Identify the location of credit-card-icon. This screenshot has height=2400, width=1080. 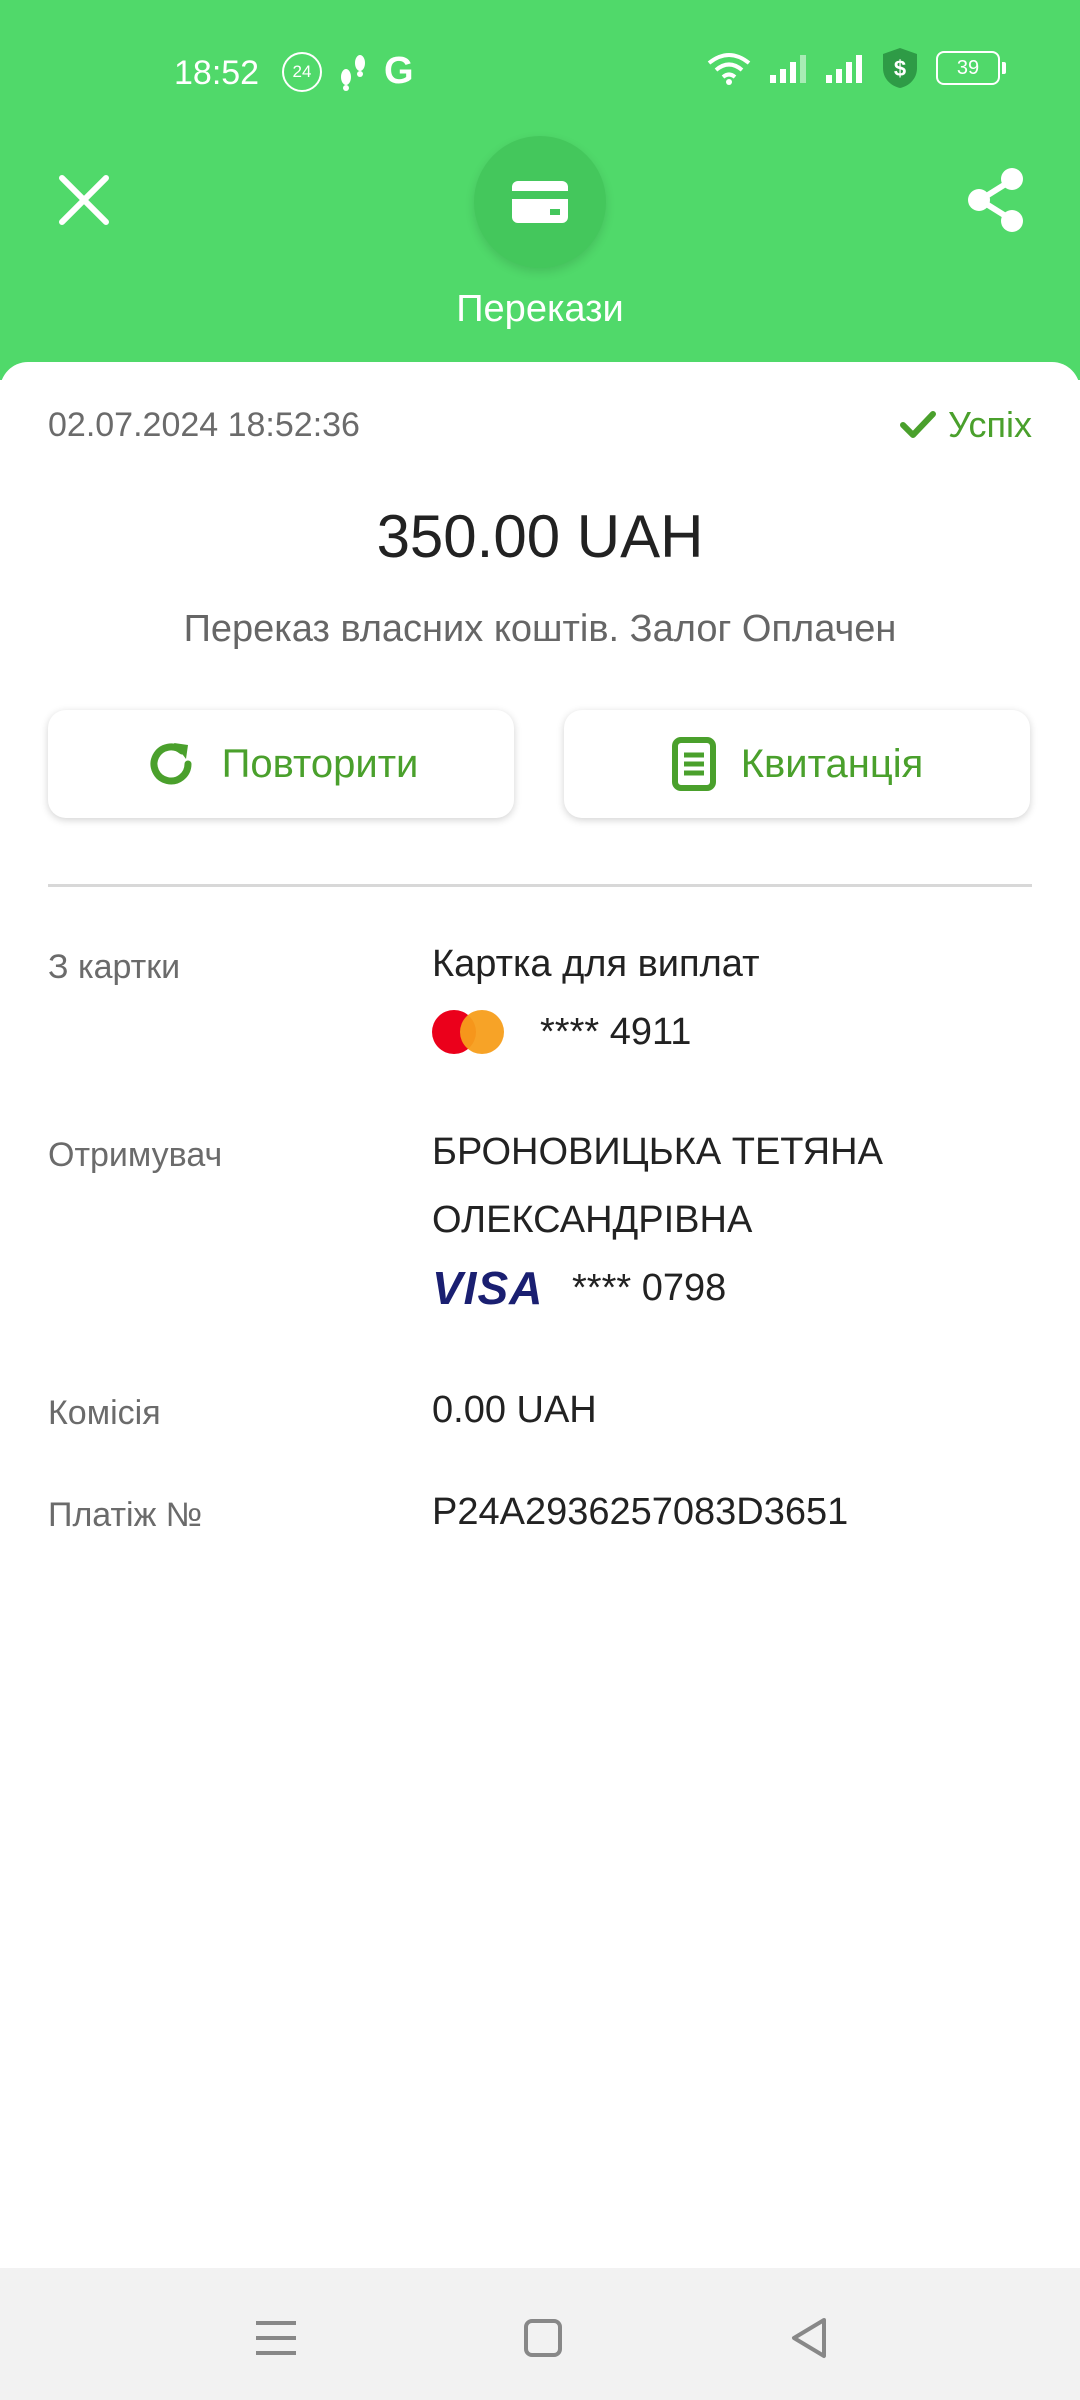
(540, 202).